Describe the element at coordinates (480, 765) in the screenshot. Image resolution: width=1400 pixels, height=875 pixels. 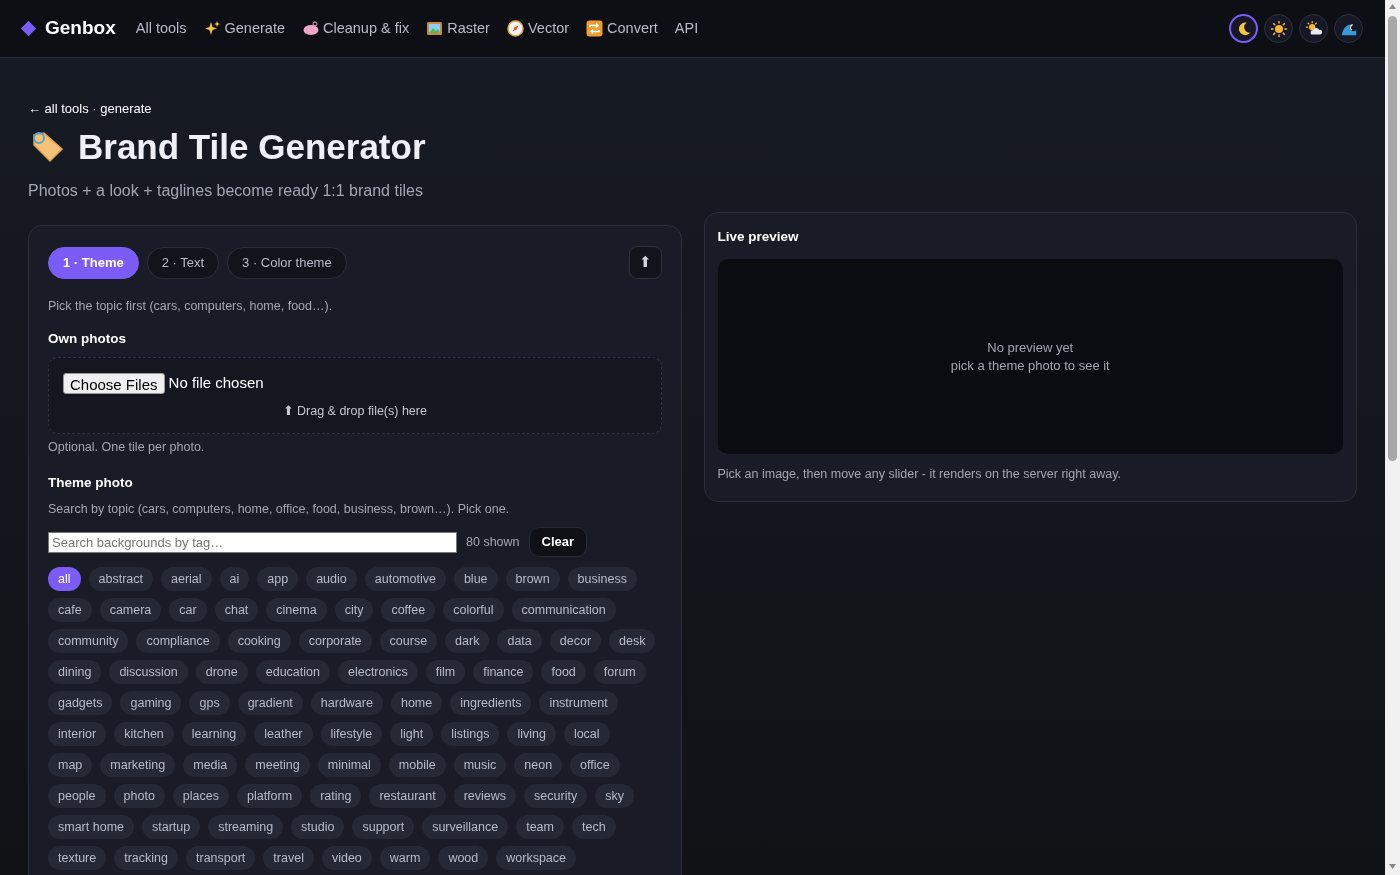
I see `tag-chip: music` at that location.